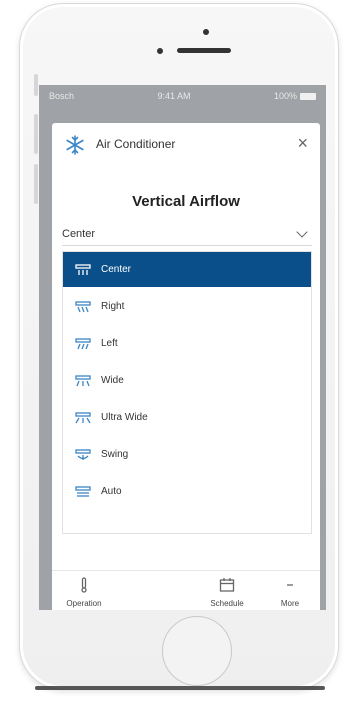 The height and width of the screenshot is (701, 349). What do you see at coordinates (136, 144) in the screenshot?
I see `app-title: Air Conditioner` at bounding box center [136, 144].